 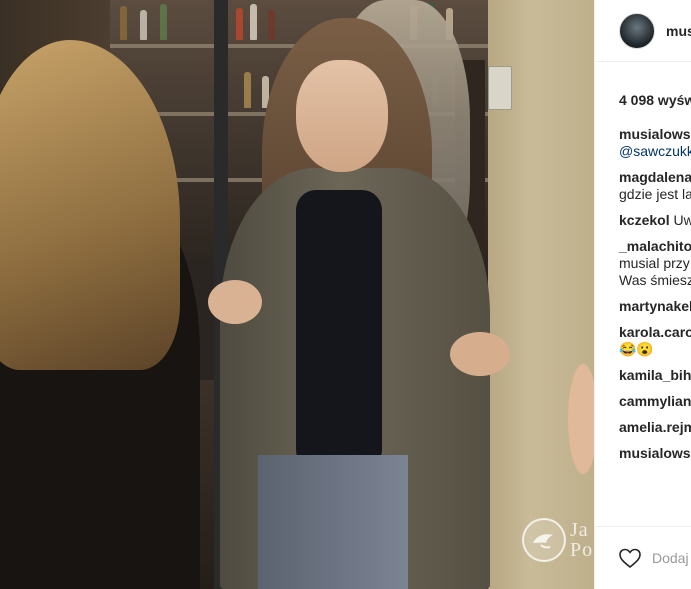 What do you see at coordinates (655, 341) in the screenshot?
I see `comment-item: karola.caro 😂😮` at bounding box center [655, 341].